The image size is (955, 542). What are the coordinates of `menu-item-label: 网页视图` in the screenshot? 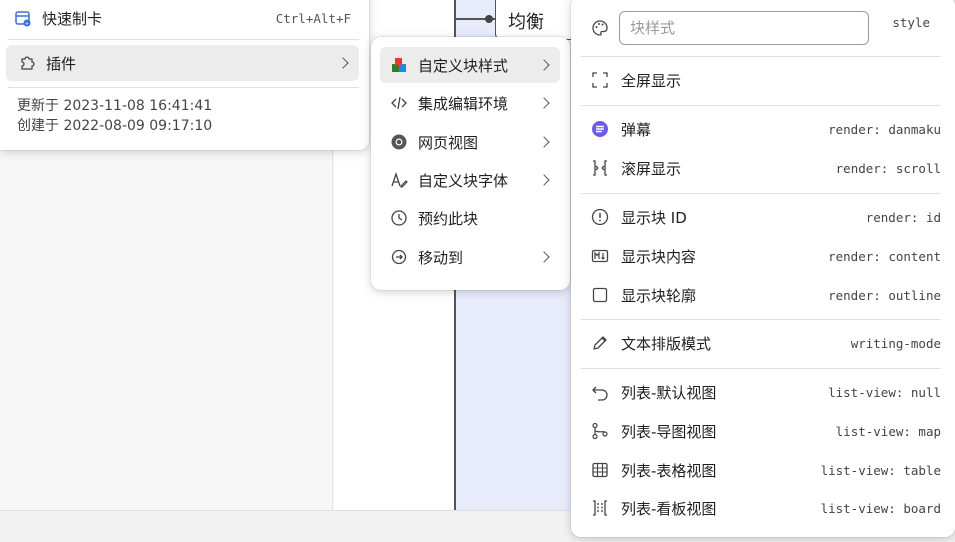 It's located at (448, 142).